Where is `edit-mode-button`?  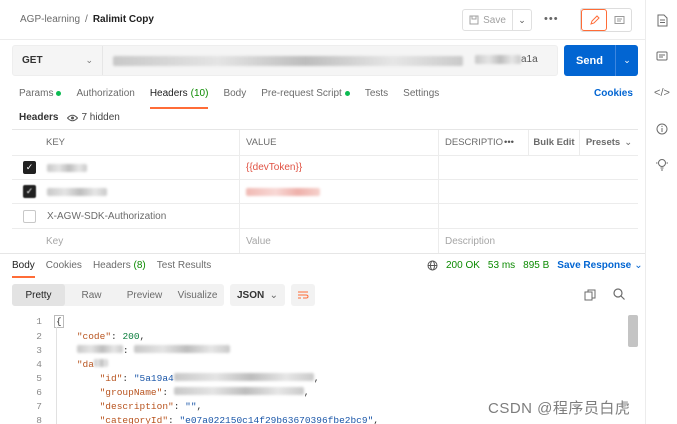
edit-mode-button is located at coordinates (594, 20).